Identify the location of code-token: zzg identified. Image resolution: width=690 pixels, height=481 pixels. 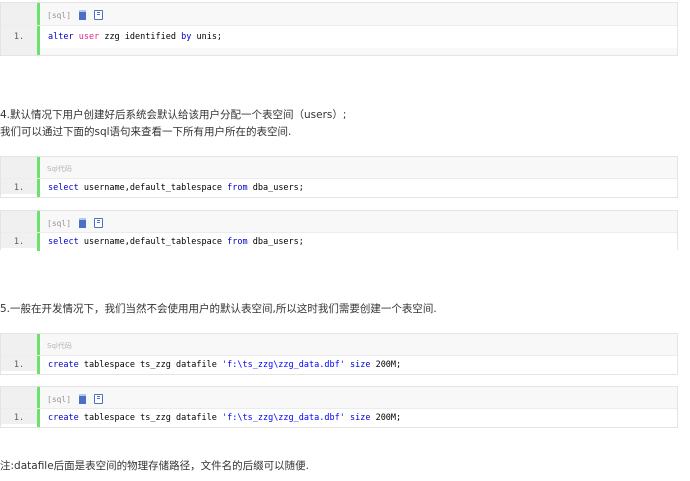
(140, 37).